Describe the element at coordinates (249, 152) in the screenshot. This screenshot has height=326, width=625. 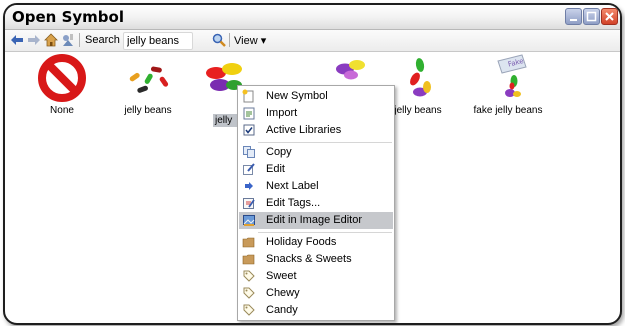
I see `copy-icon` at that location.